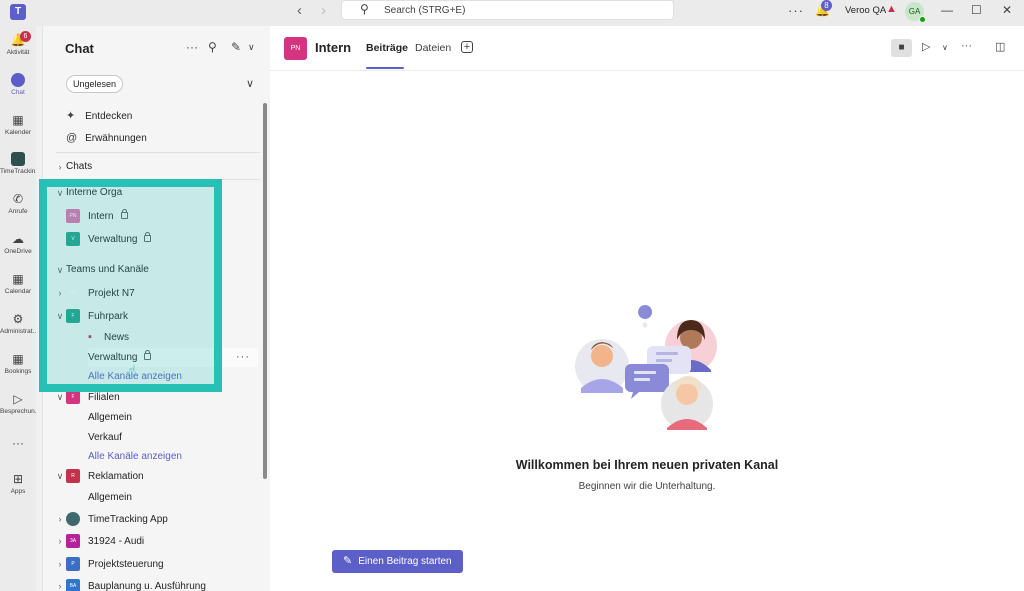 The image size is (1024, 591). Describe the element at coordinates (73, 519) in the screenshot. I see `team-avatar` at that location.